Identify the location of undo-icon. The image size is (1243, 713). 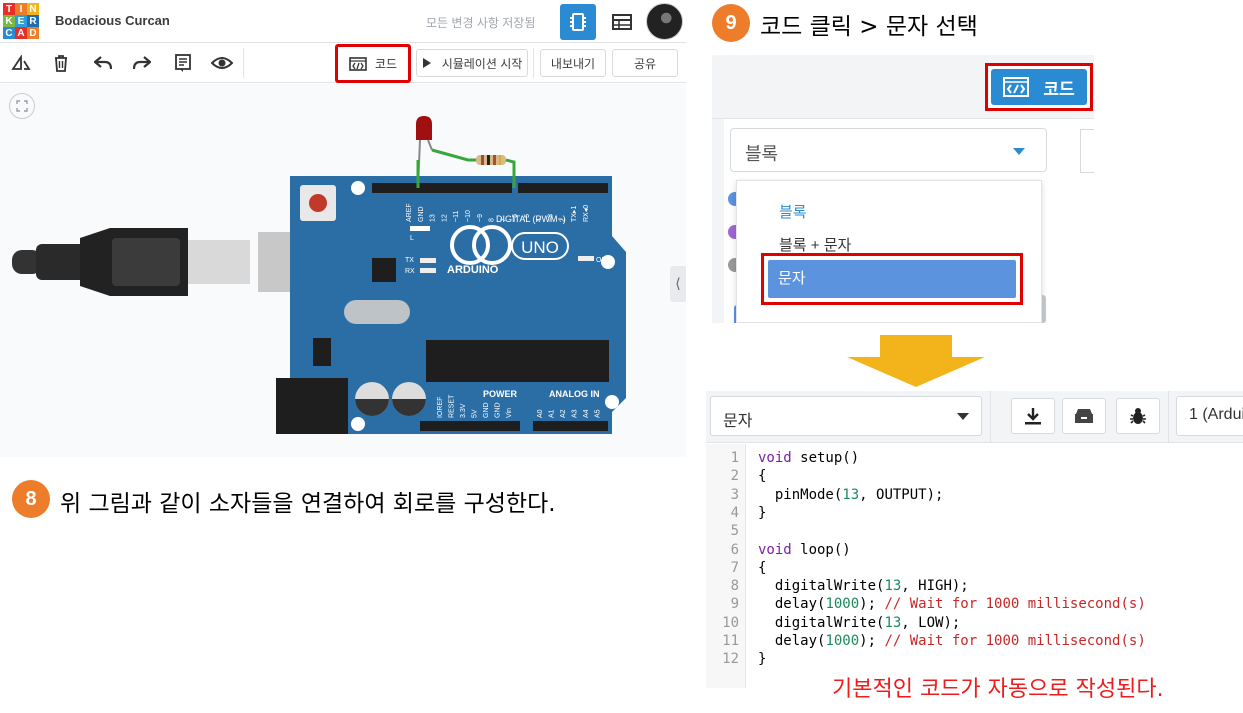
(103, 63).